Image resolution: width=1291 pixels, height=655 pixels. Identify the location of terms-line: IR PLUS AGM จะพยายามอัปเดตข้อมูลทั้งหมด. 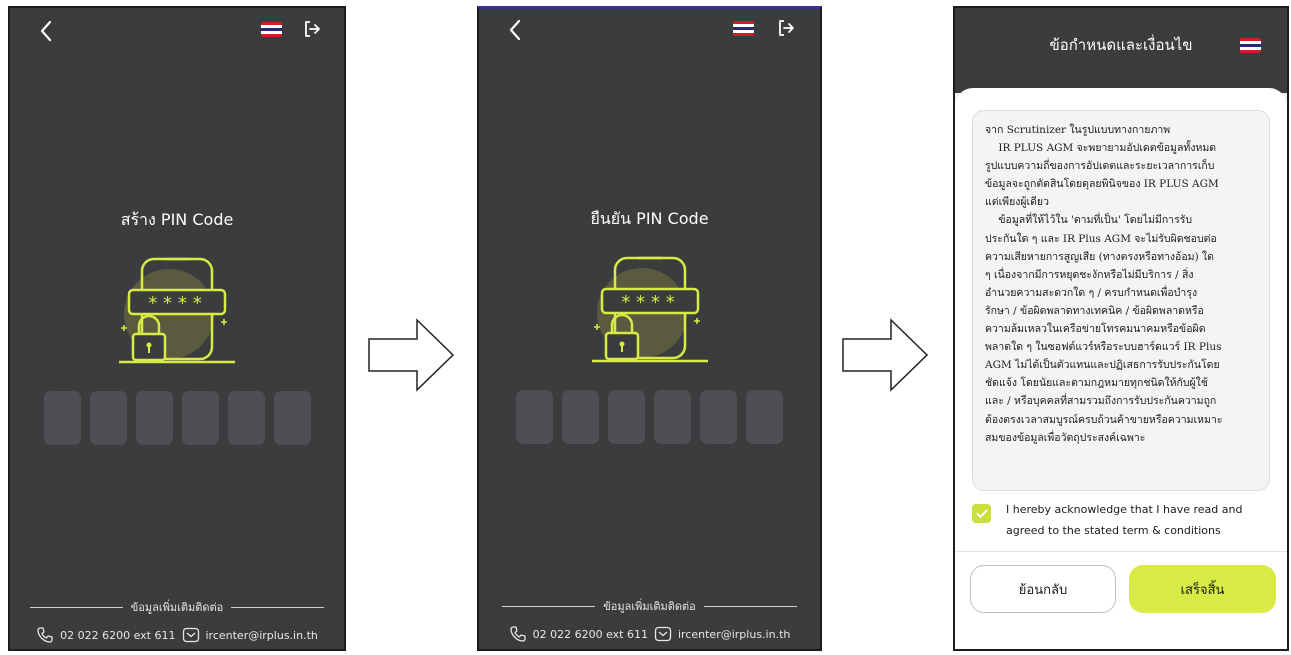
(1101, 148).